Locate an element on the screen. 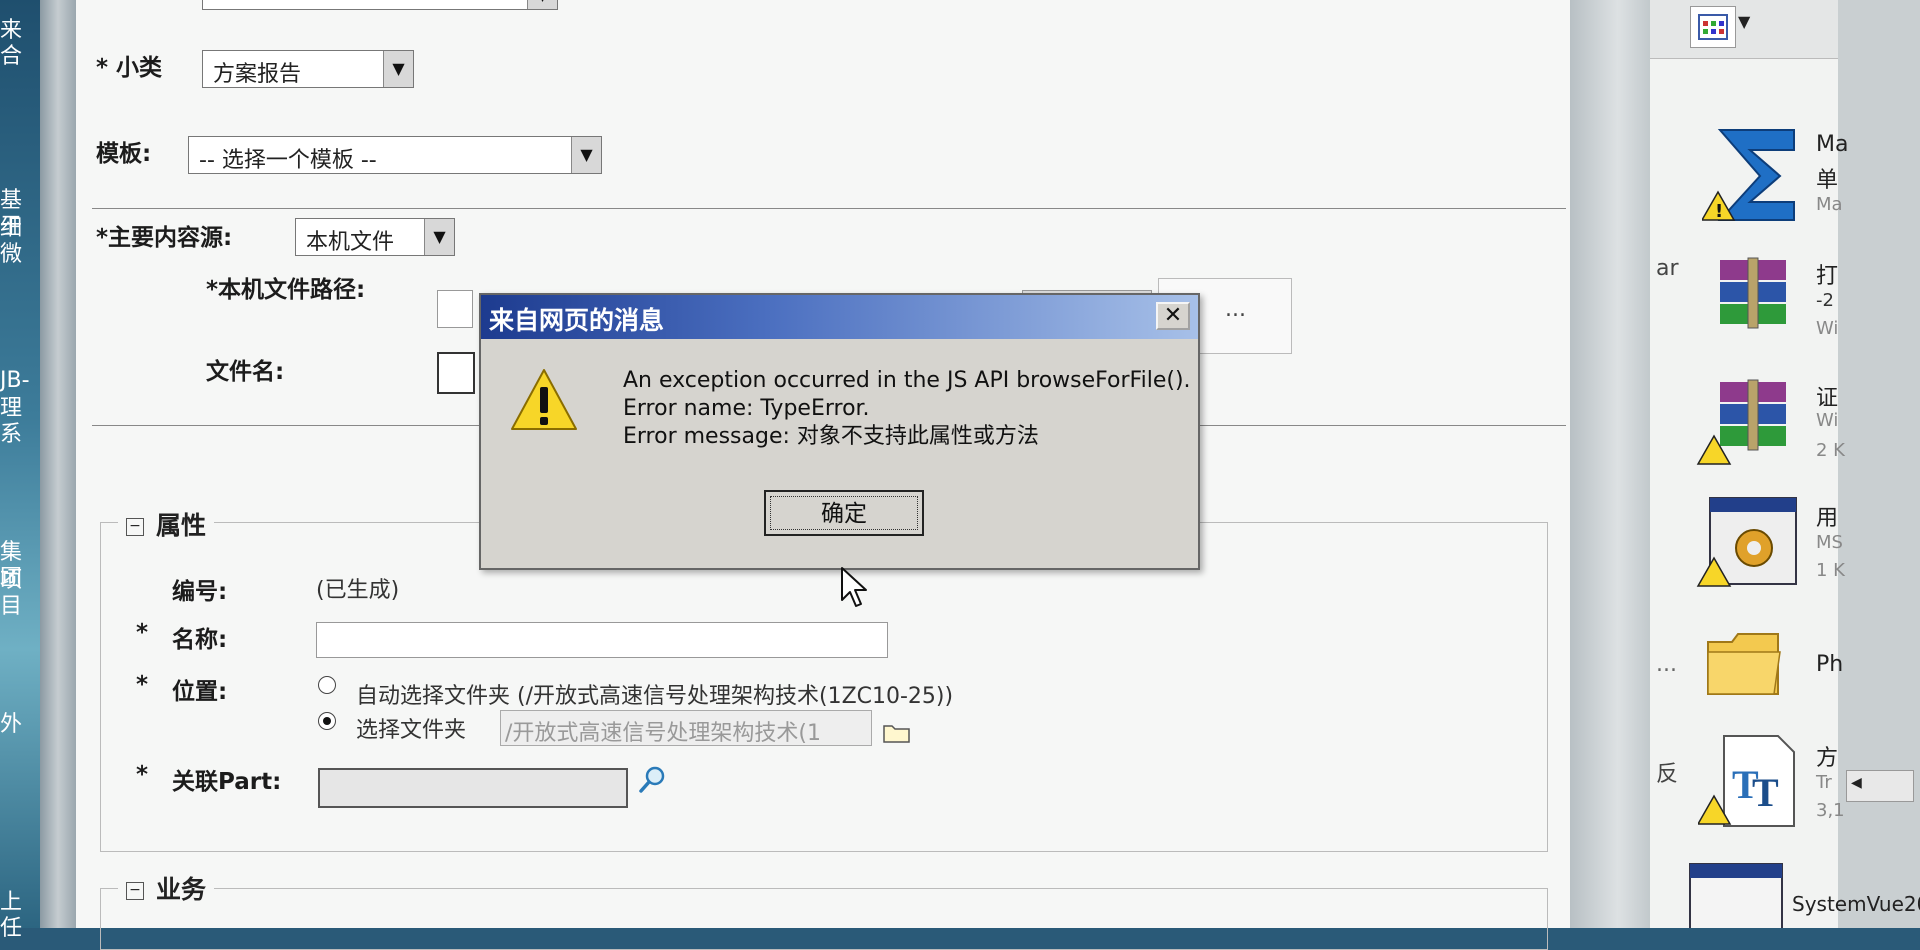 The width and height of the screenshot is (1920, 950). file-detail: Tr is located at coordinates (1824, 782).